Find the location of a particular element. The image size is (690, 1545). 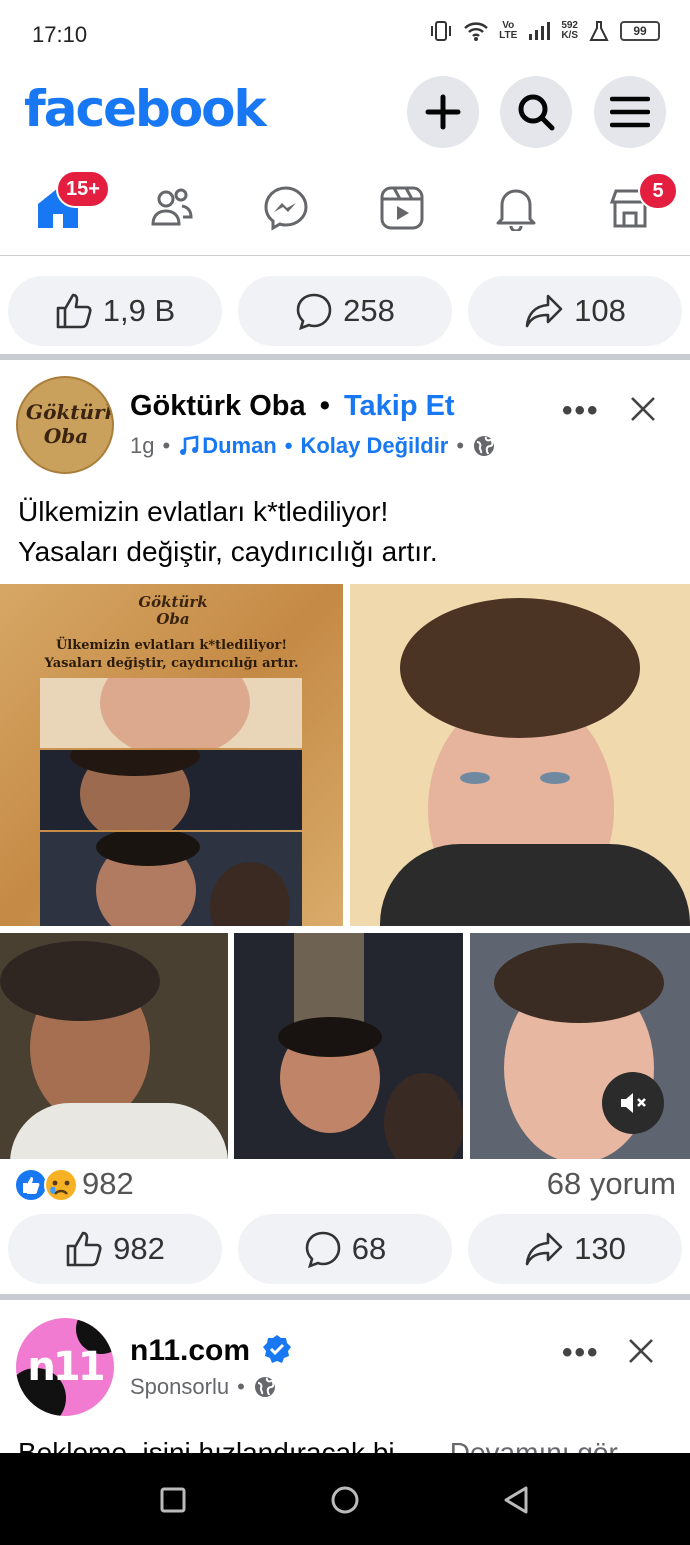

sponsor-avatar: n11 is located at coordinates (65, 1367).